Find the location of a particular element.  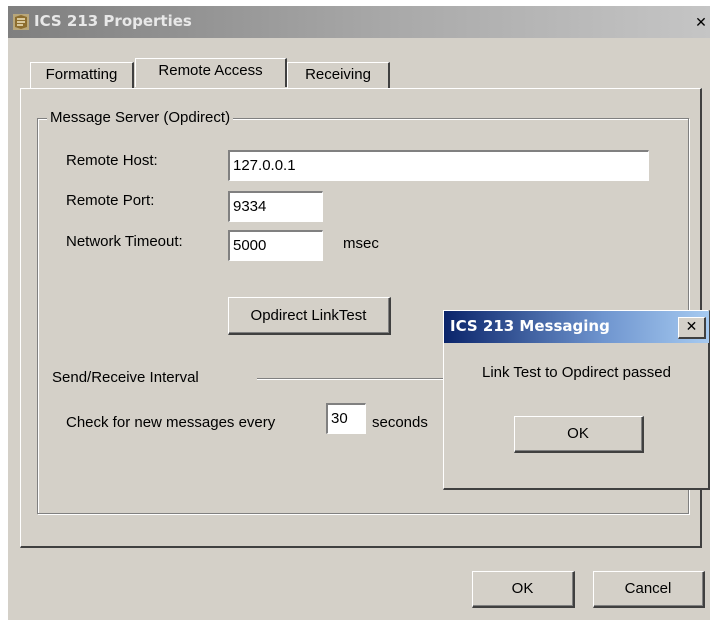

messaging-dialog-titlebar: ICS 213 Messaging ✕ is located at coordinates (576, 327).